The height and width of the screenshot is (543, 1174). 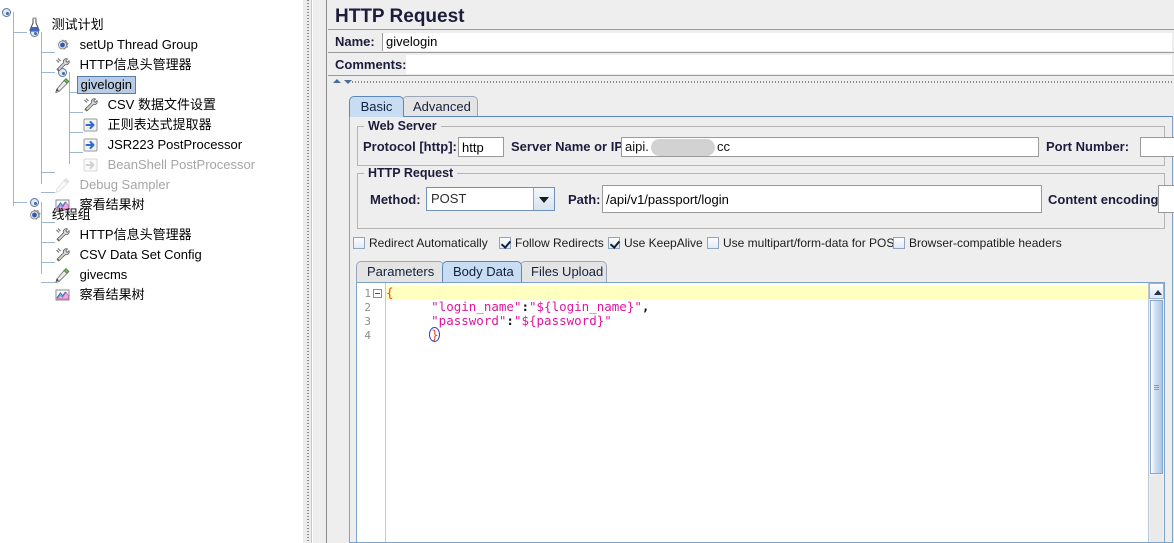 I want to click on option-browser-compatible-headers: Browser-compatible headers, so click(x=977, y=243).